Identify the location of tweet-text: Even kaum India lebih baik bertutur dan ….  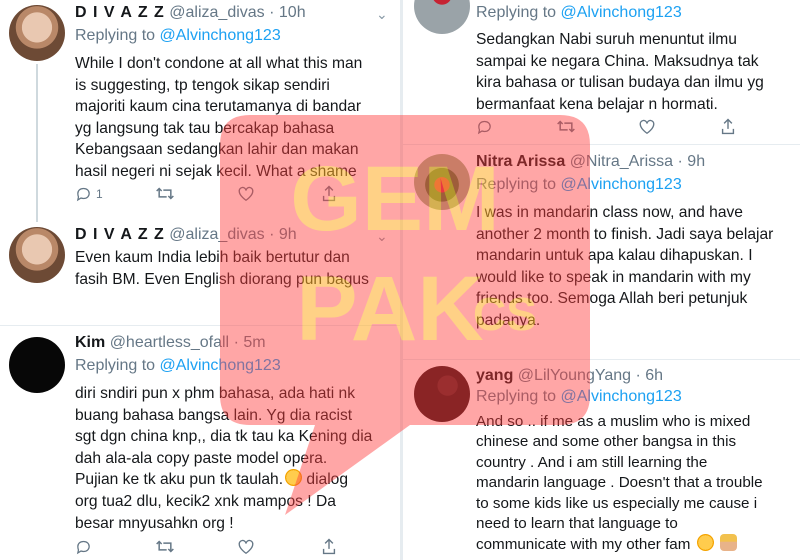
(222, 268).